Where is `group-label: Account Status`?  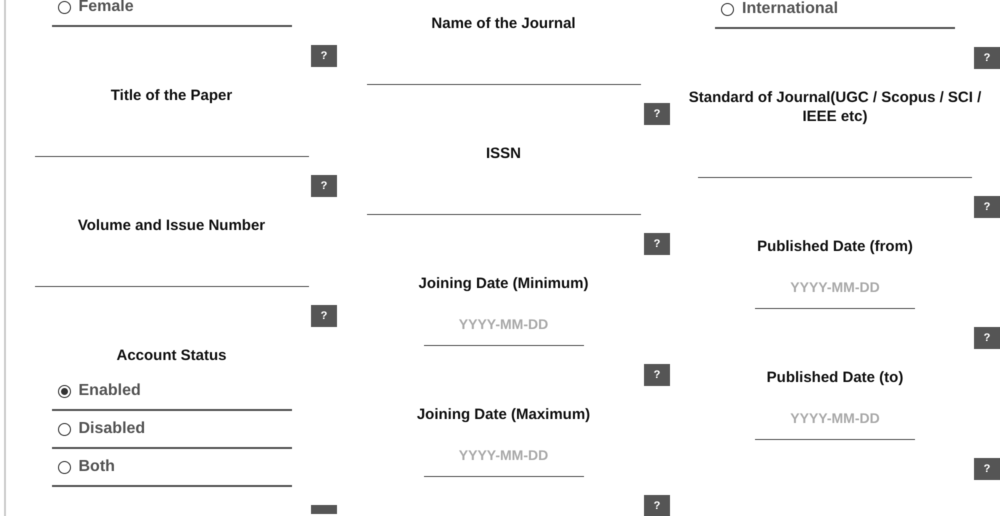
group-label: Account Status is located at coordinates (171, 355).